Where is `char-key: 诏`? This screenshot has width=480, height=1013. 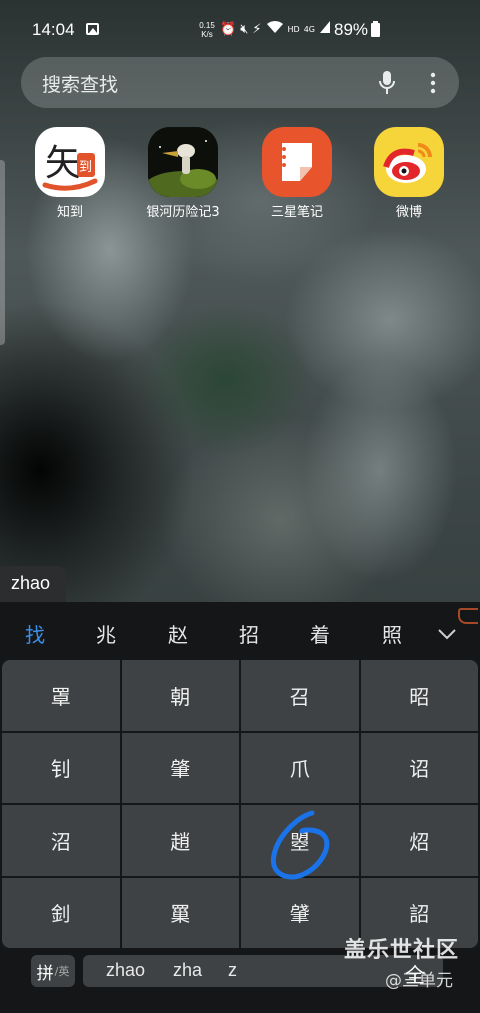 char-key: 诏 is located at coordinates (419, 767).